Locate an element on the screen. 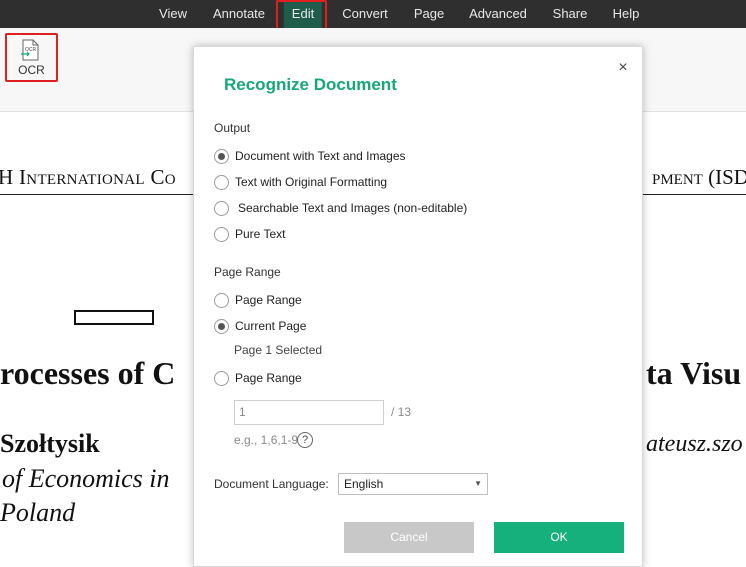 The image size is (746, 567). cancel-button: Cancel is located at coordinates (409, 537).